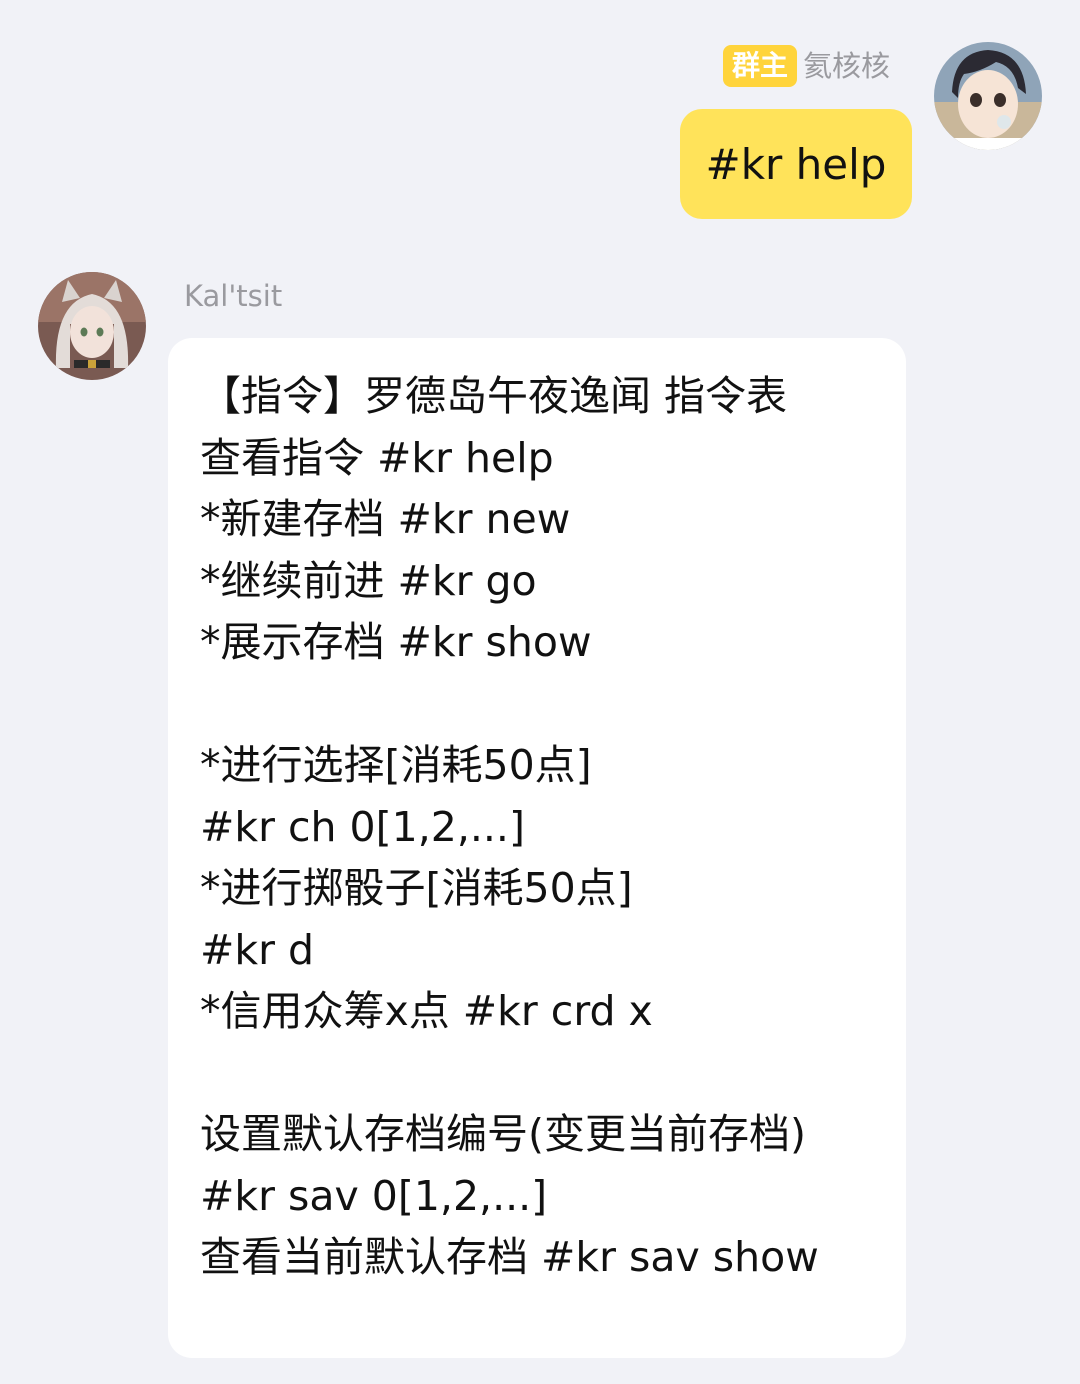 This screenshot has width=1080, height=1384. I want to click on anime-girl-avatar-icon, so click(988, 96).